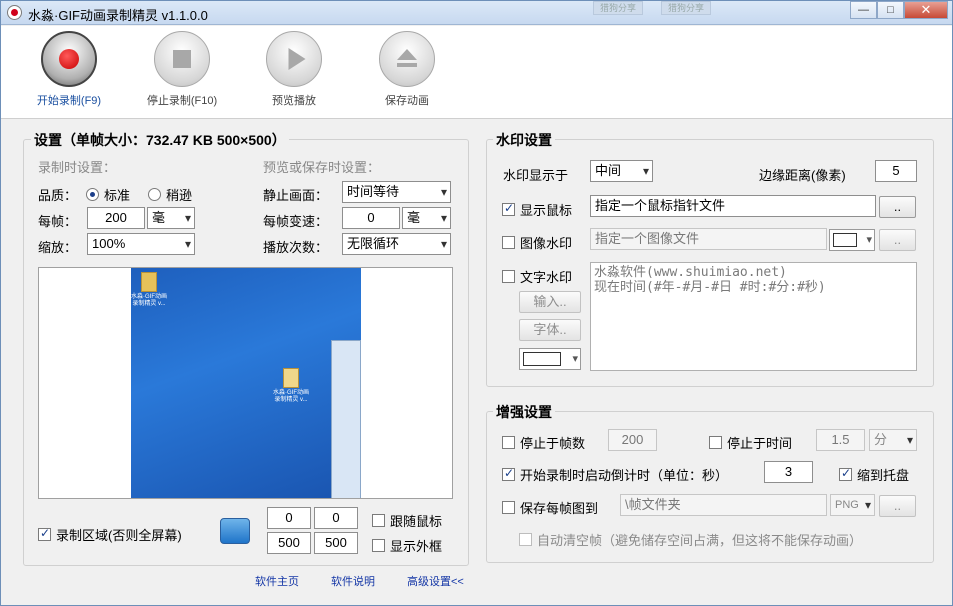 Image resolution: width=953 pixels, height=606 pixels. I want to click on stop-at-frames-checkbox: 停止于帧数, so click(543, 442).